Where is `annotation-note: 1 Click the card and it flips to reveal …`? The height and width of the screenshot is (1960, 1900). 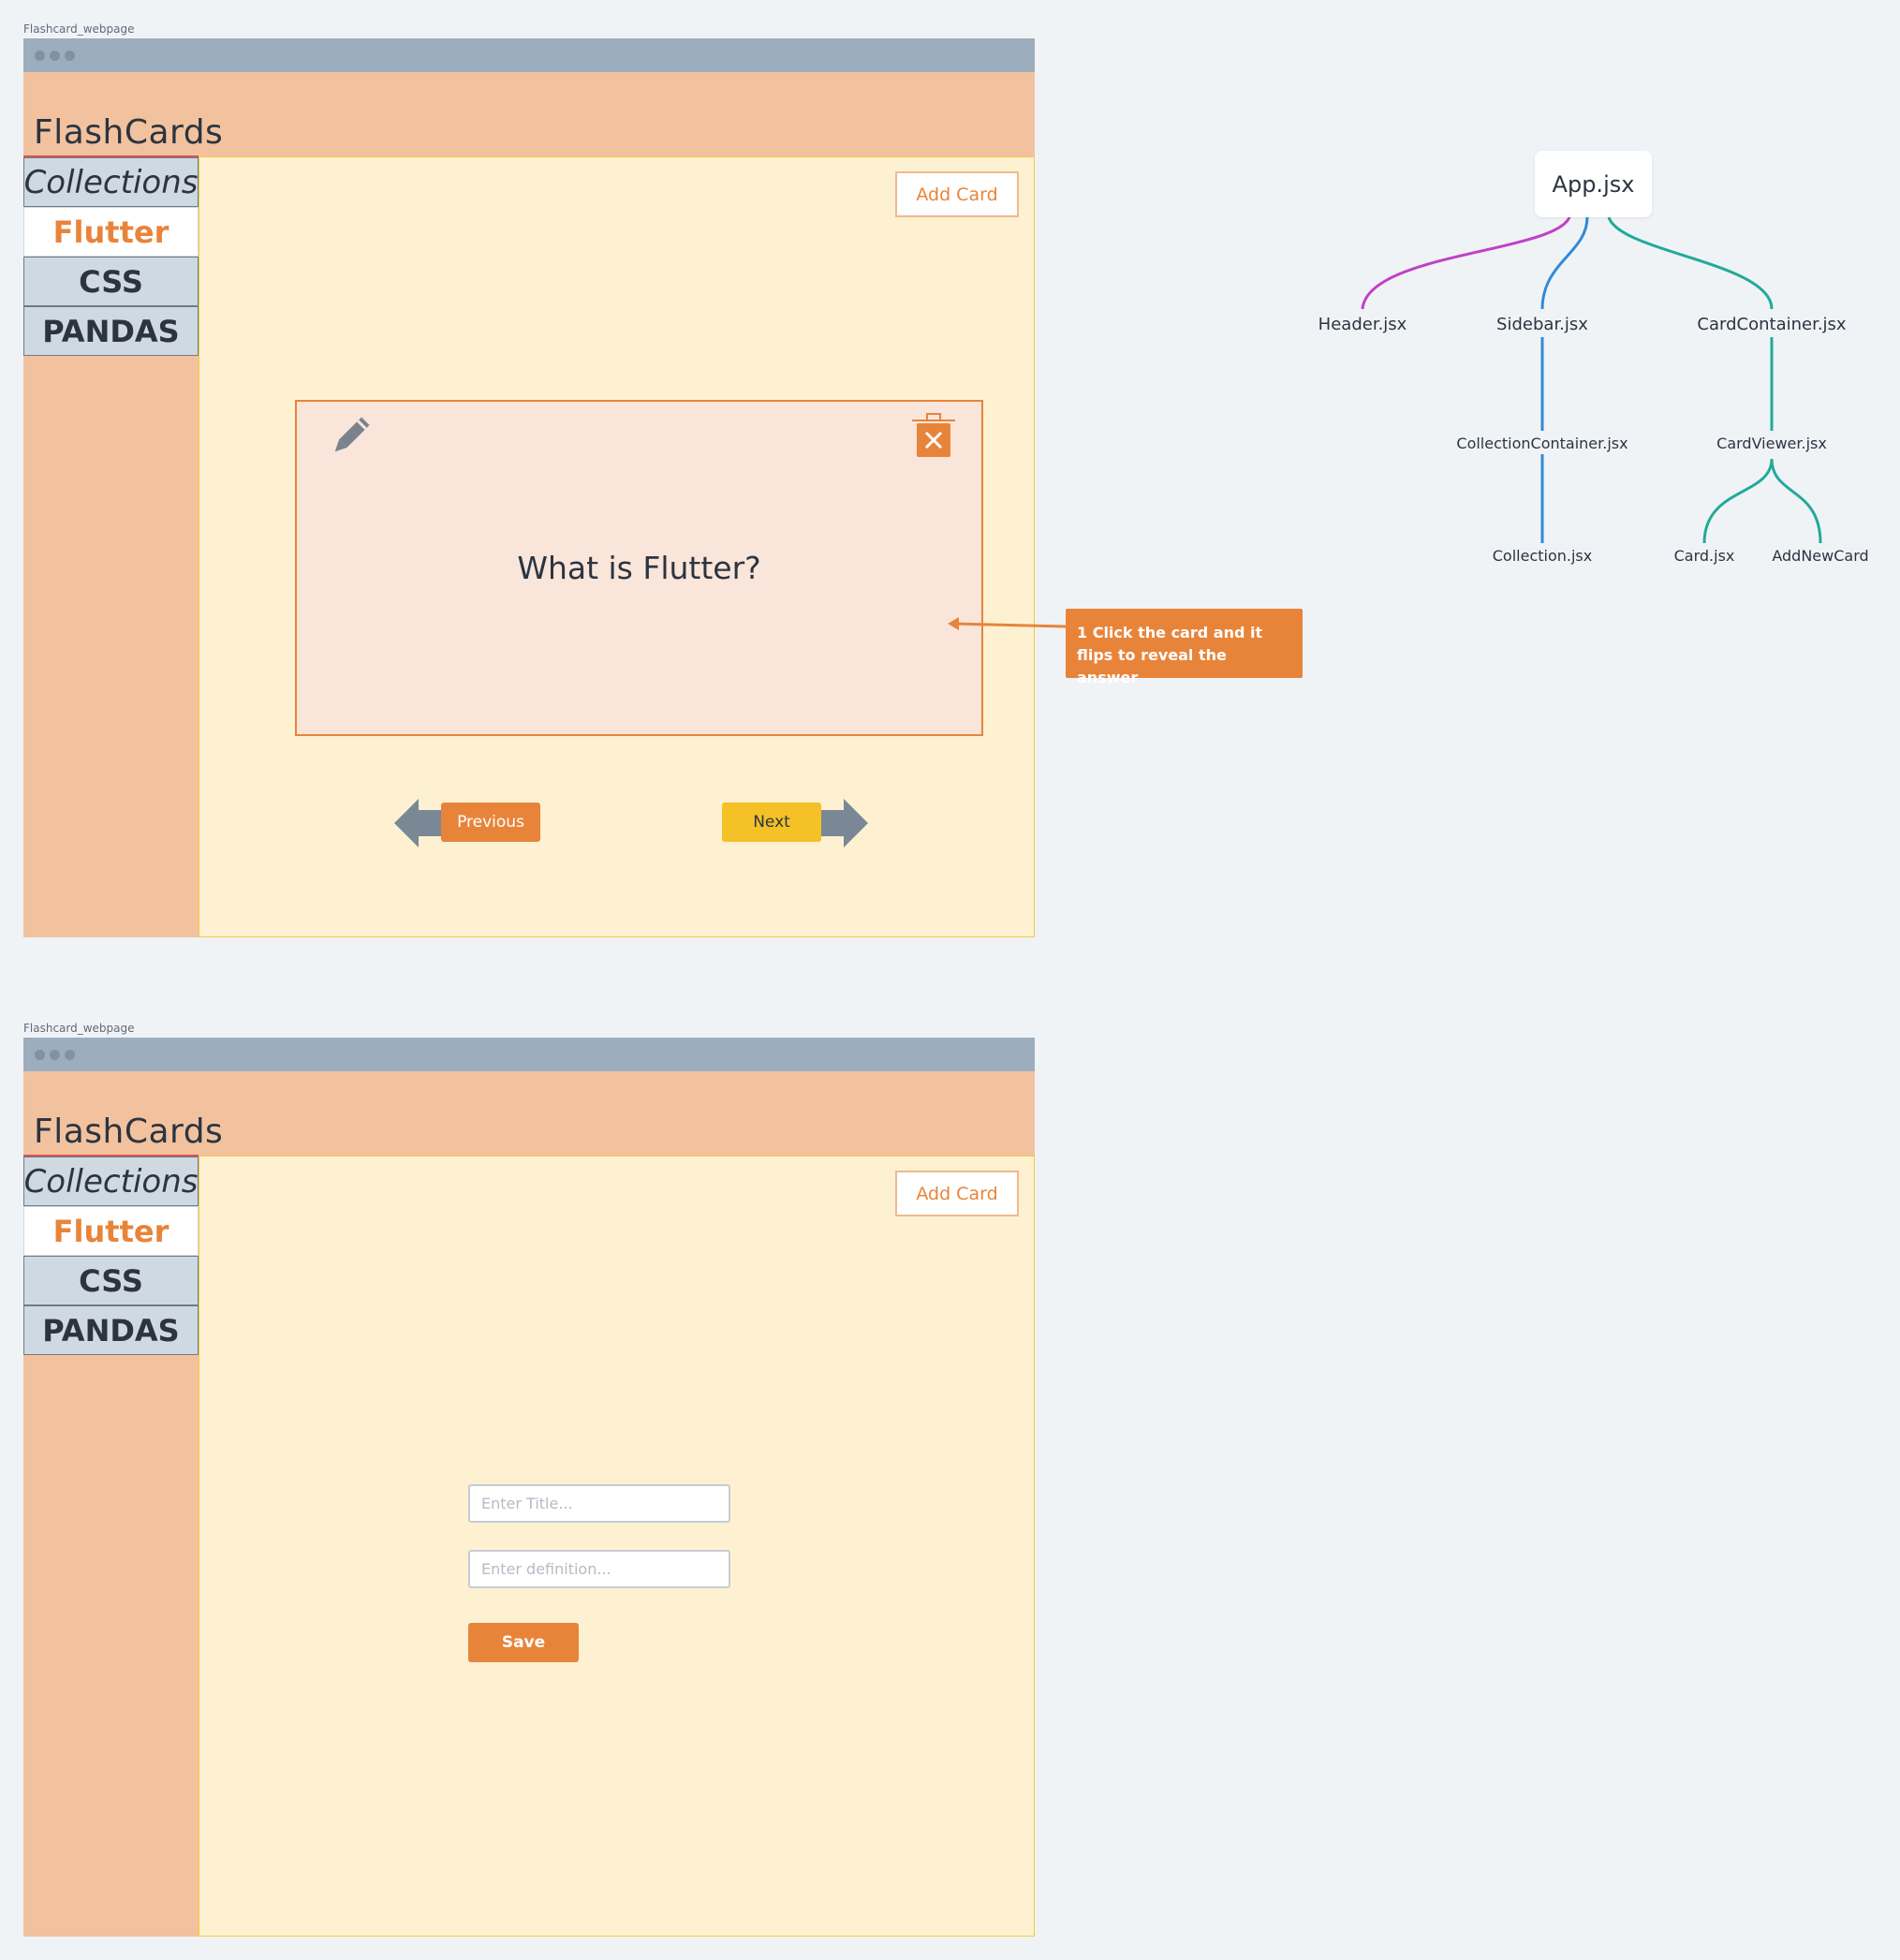
annotation-note: 1 Click the card and it flips to reveal … is located at coordinates (1184, 647).